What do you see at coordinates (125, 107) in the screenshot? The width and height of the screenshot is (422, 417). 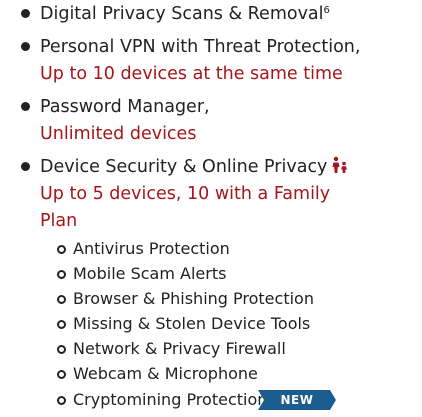 I see `feature-label: Password Manager,` at bounding box center [125, 107].